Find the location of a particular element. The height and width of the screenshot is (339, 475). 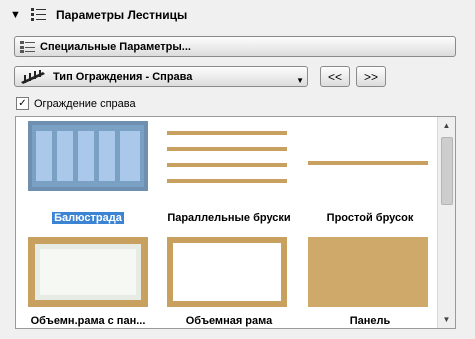

railing-type-dropdown: Тип Ограждения - Справа ▼ is located at coordinates (161, 76).